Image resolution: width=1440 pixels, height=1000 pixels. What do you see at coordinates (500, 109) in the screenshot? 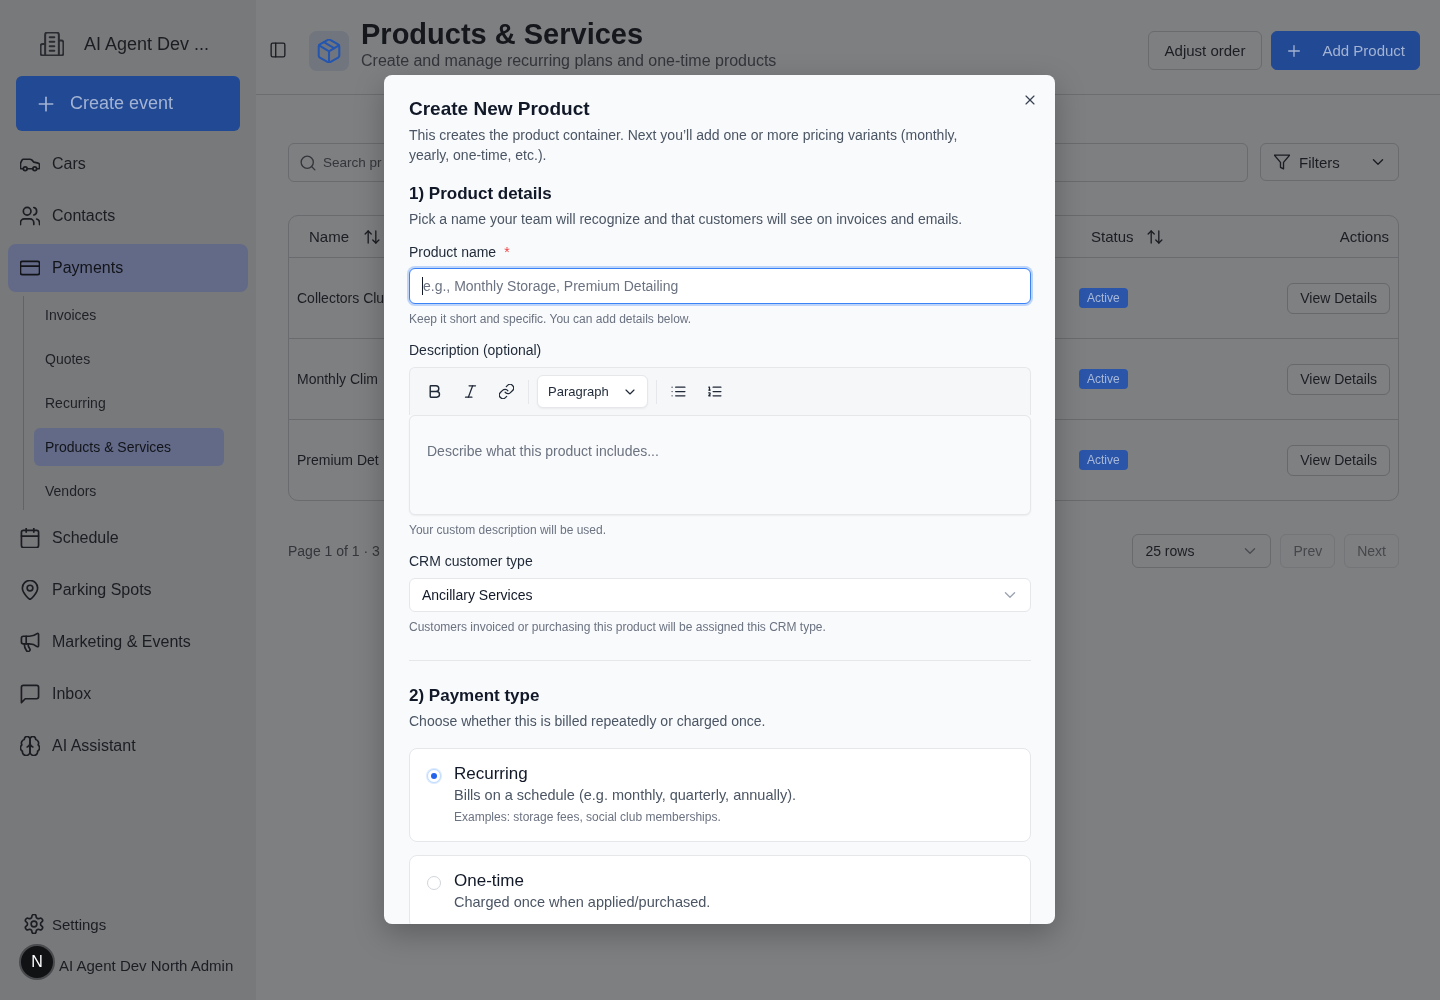
I see `dialog-title: Create New Product` at bounding box center [500, 109].